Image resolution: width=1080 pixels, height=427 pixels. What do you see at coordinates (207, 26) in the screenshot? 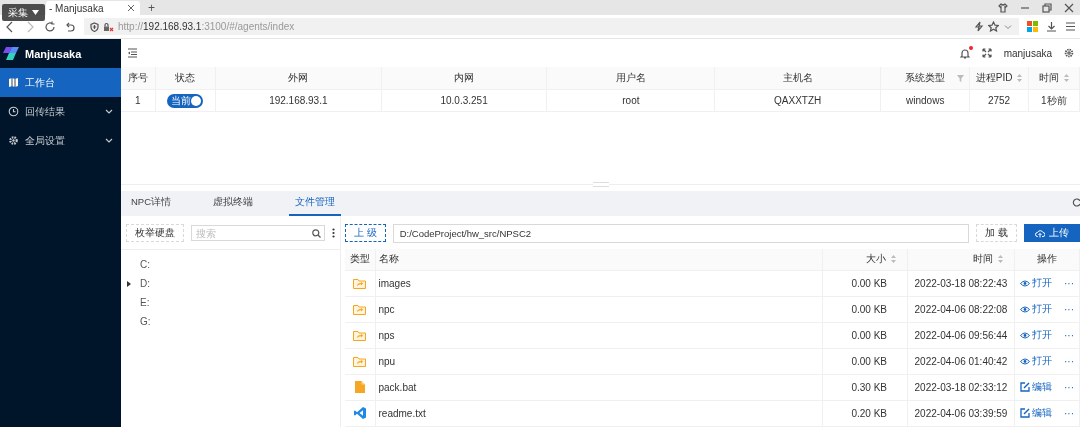
I see `url-text: http://192.168.93.1:3100/#/agents/index` at bounding box center [207, 26].